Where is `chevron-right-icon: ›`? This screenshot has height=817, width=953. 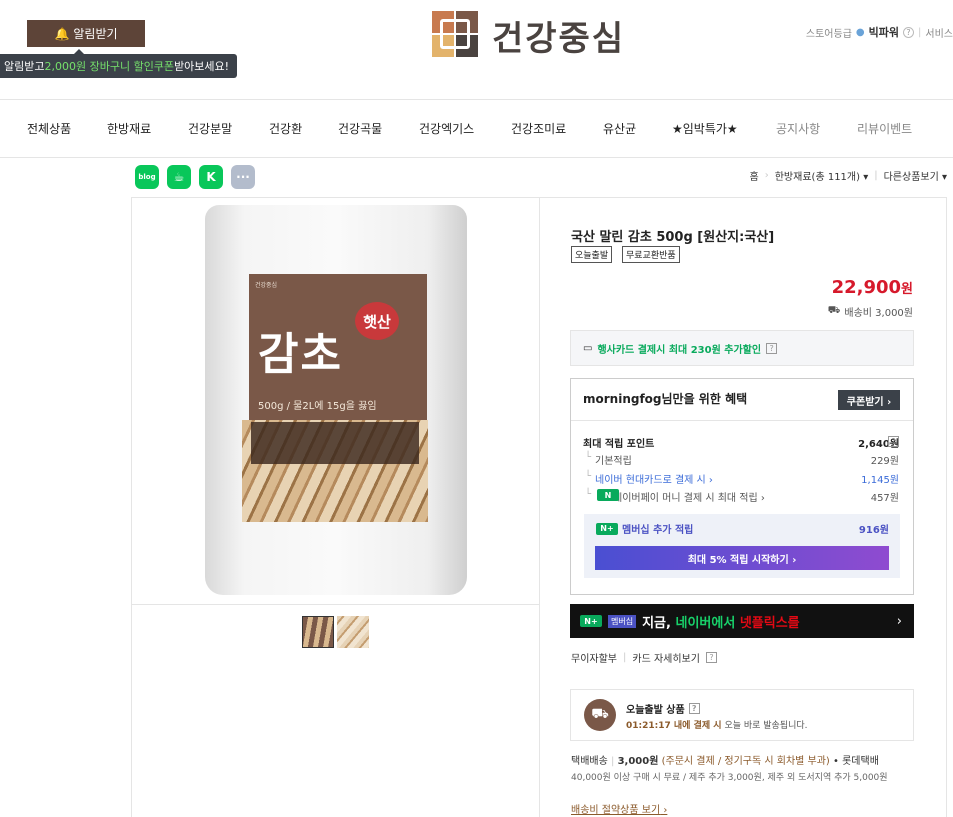 chevron-right-icon: › is located at coordinates (899, 621).